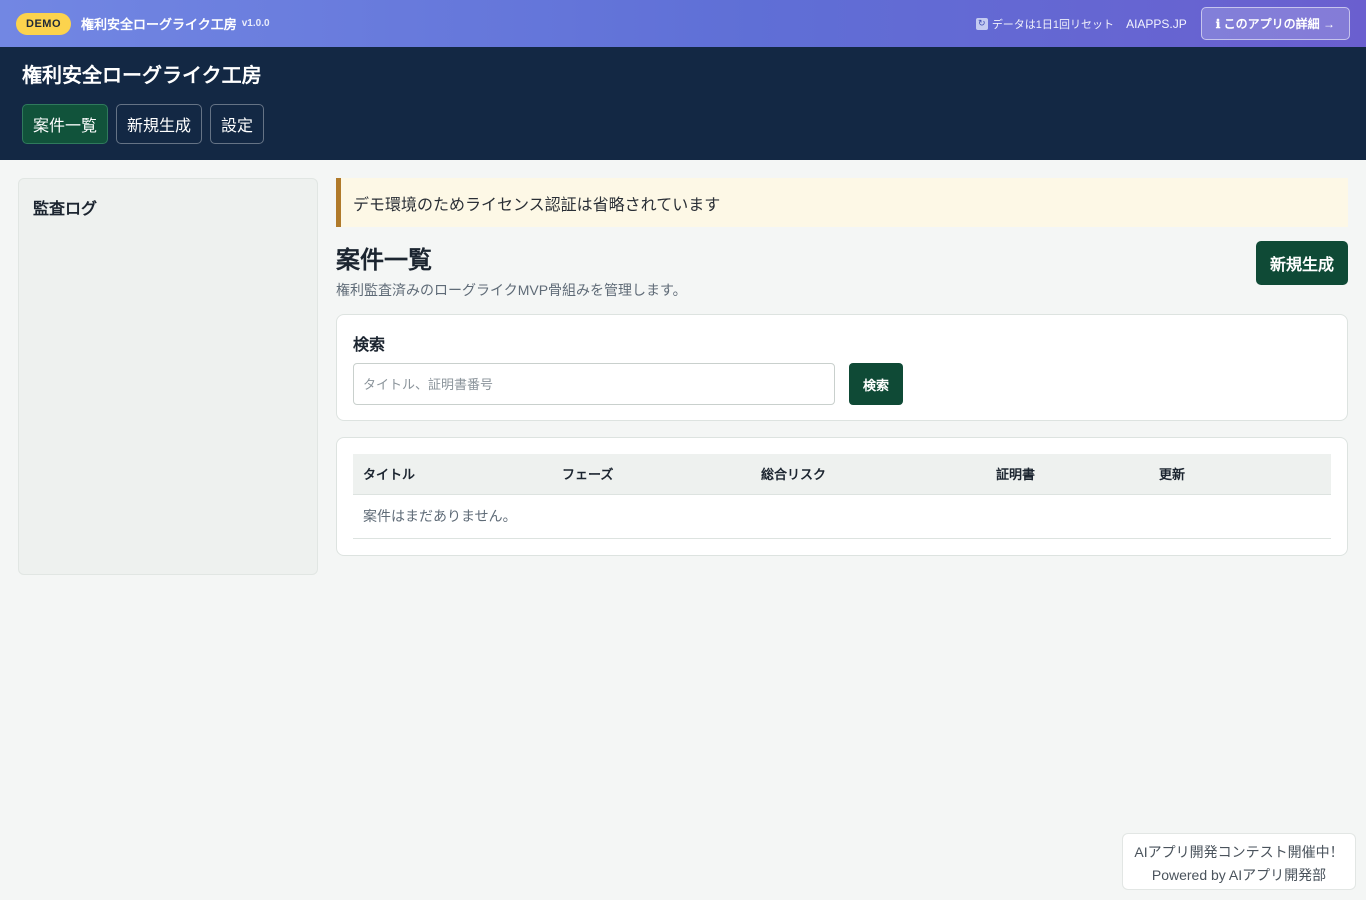 The height and width of the screenshot is (900, 1366). Describe the element at coordinates (1239, 852) in the screenshot. I see `promo-line-1: AIアプリ開発コンテスト開催中！` at that location.